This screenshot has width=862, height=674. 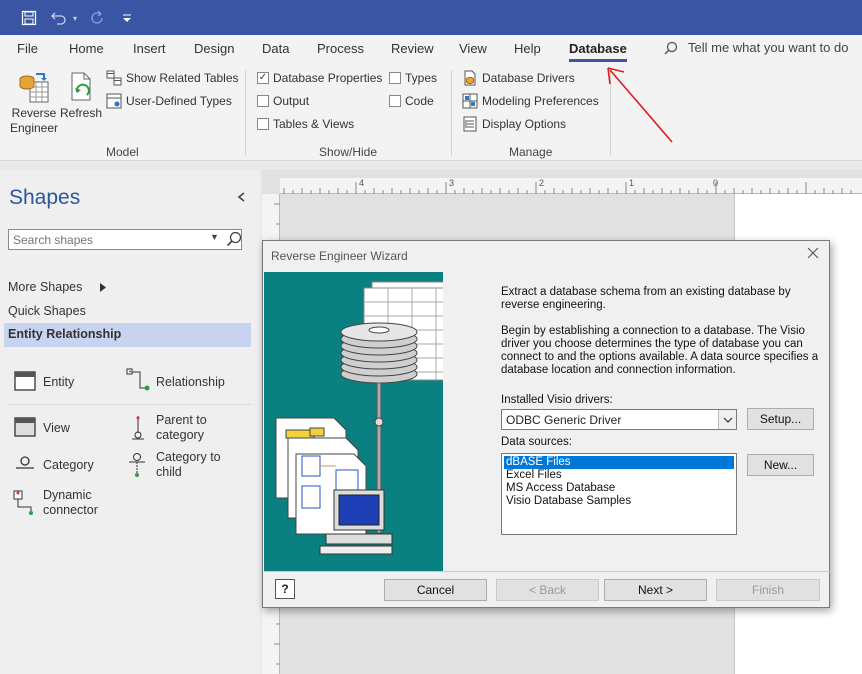 I want to click on parent-to-category-label-2: category, so click(x=180, y=435).